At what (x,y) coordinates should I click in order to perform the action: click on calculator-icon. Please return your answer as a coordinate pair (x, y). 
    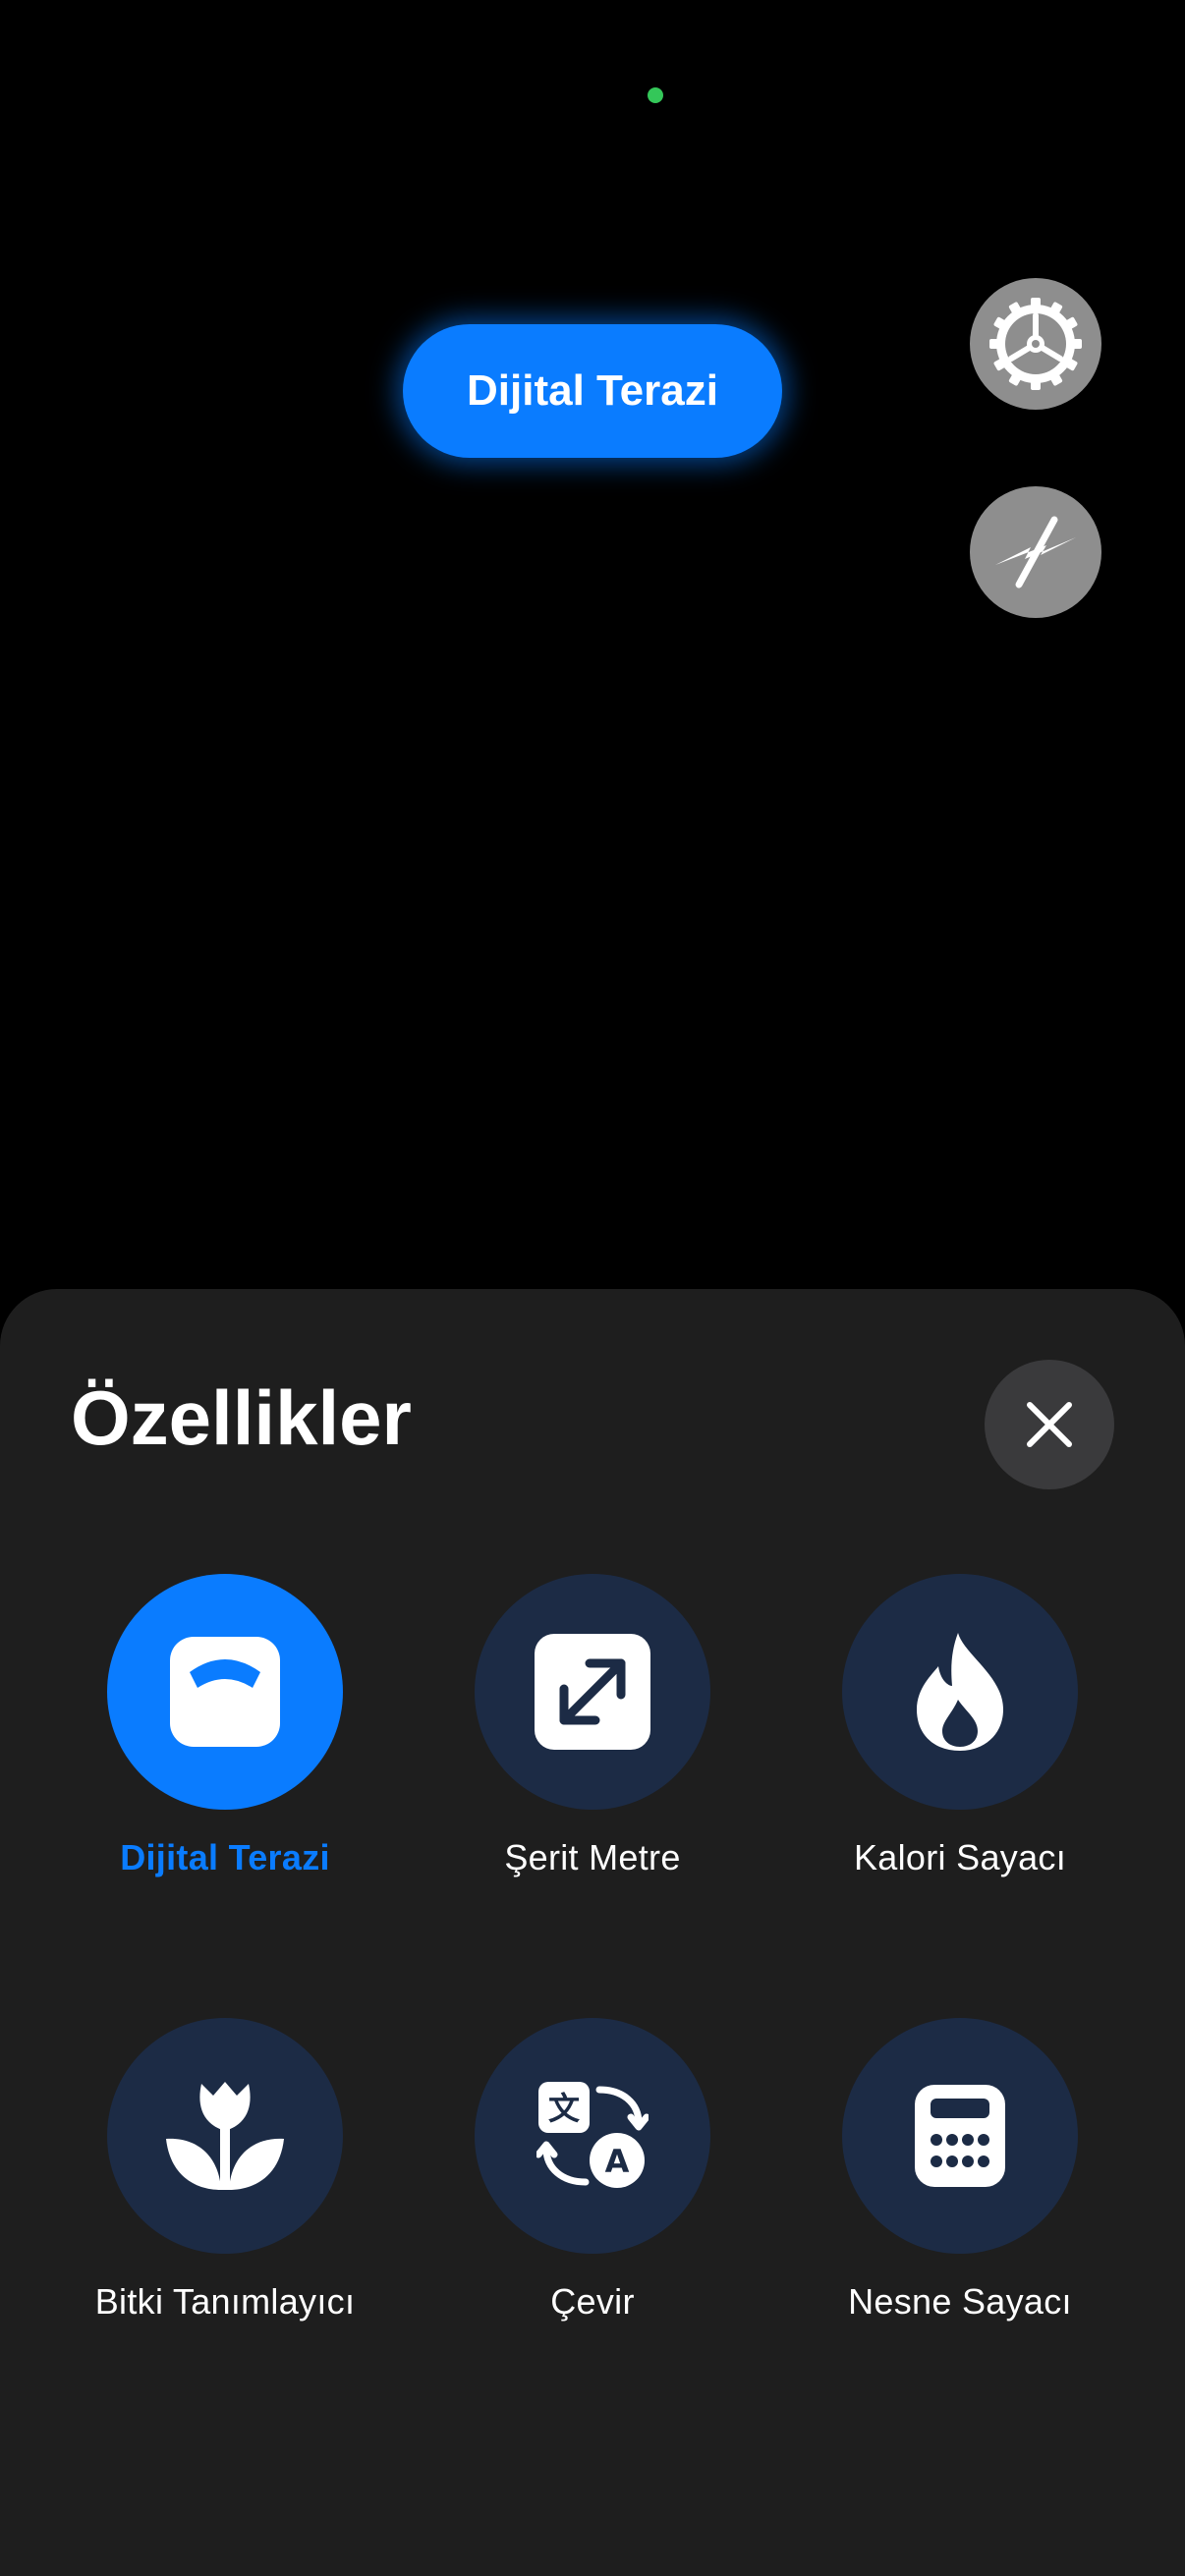
    Looking at the image, I should click on (960, 2136).